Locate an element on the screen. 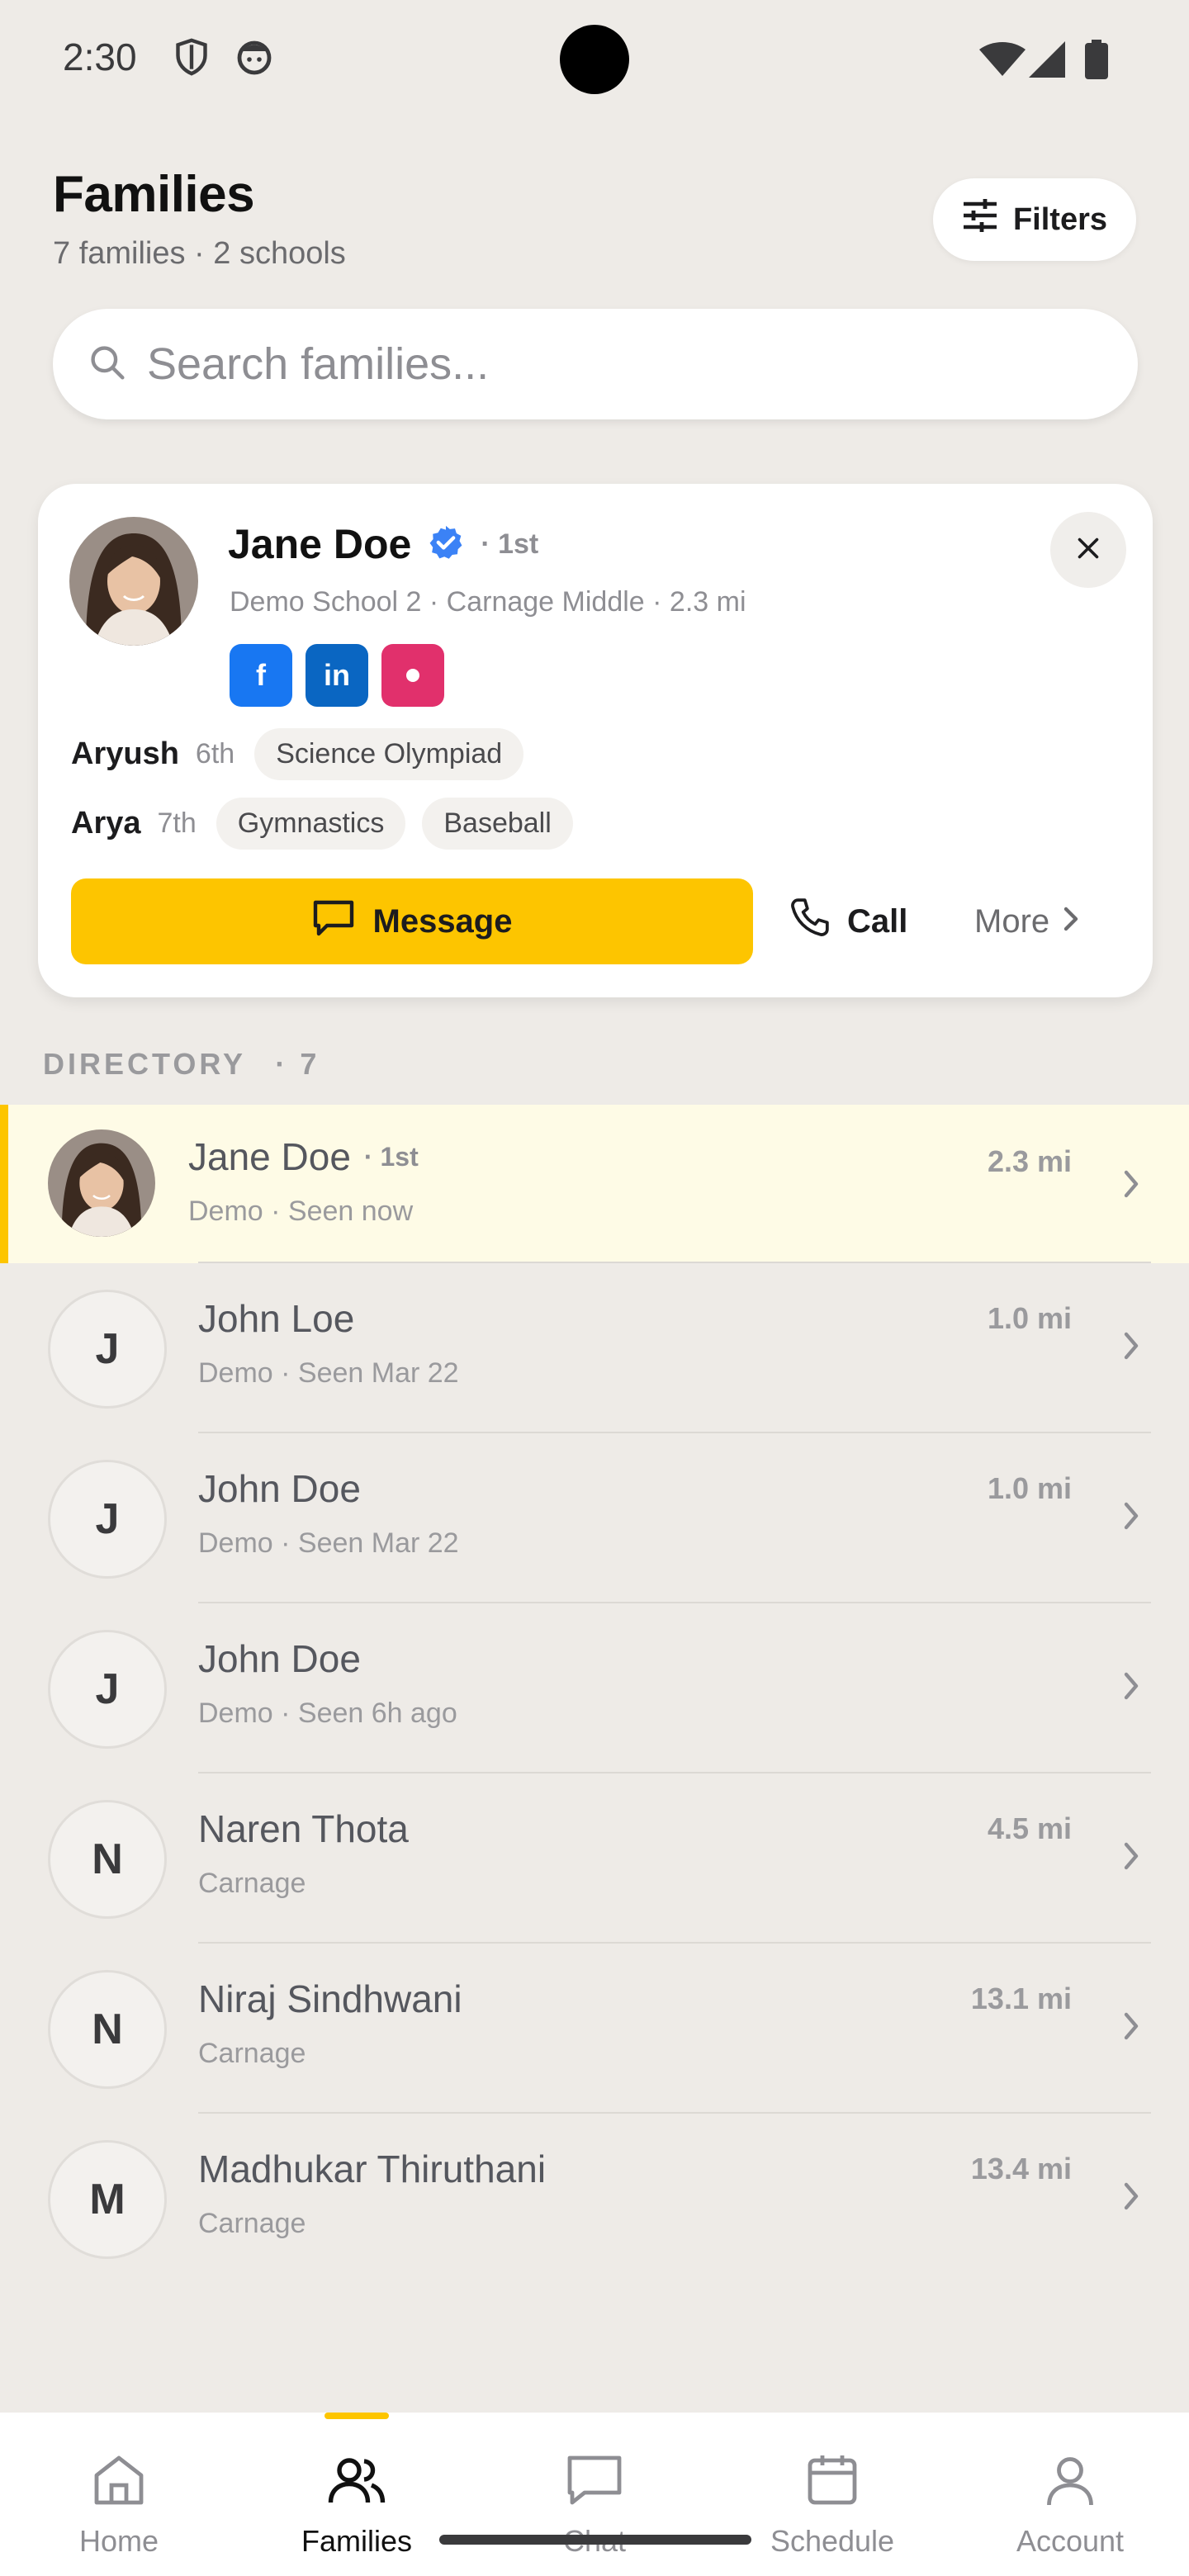 The height and width of the screenshot is (2576, 1189). row-name: Madhukar Thiruthani is located at coordinates (372, 2169).